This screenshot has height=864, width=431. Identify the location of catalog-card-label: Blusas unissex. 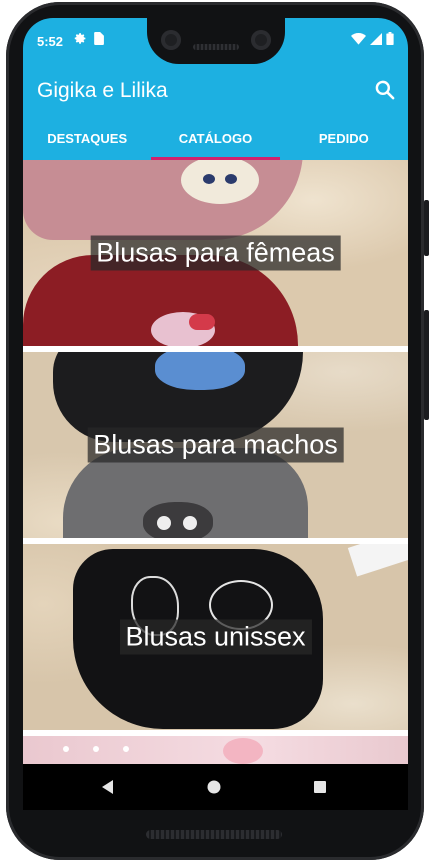
(215, 637).